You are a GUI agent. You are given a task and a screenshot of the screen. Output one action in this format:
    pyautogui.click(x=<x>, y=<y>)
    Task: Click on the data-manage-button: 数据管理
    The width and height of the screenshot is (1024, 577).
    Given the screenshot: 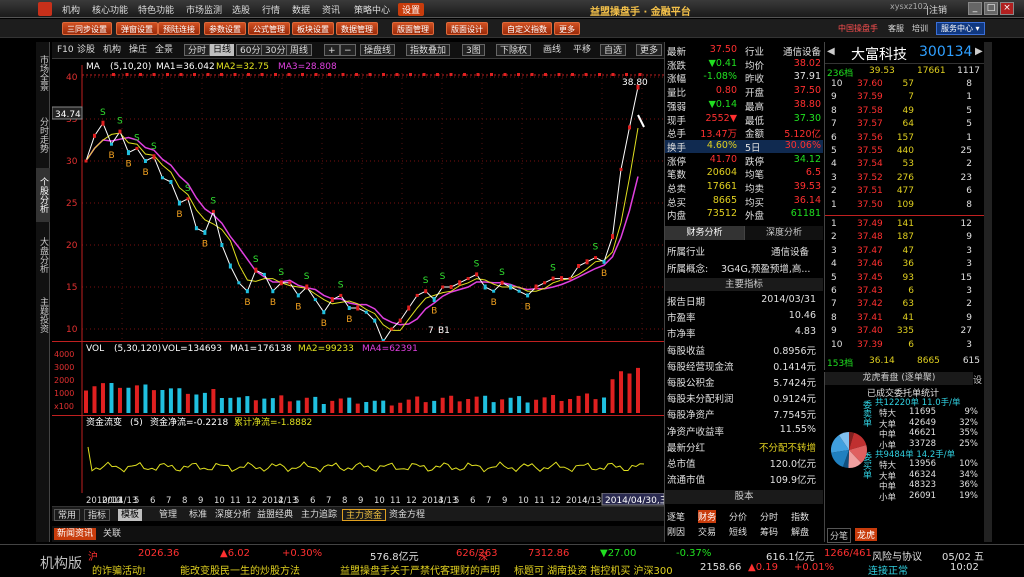 What is the action you would take?
    pyautogui.click(x=357, y=28)
    